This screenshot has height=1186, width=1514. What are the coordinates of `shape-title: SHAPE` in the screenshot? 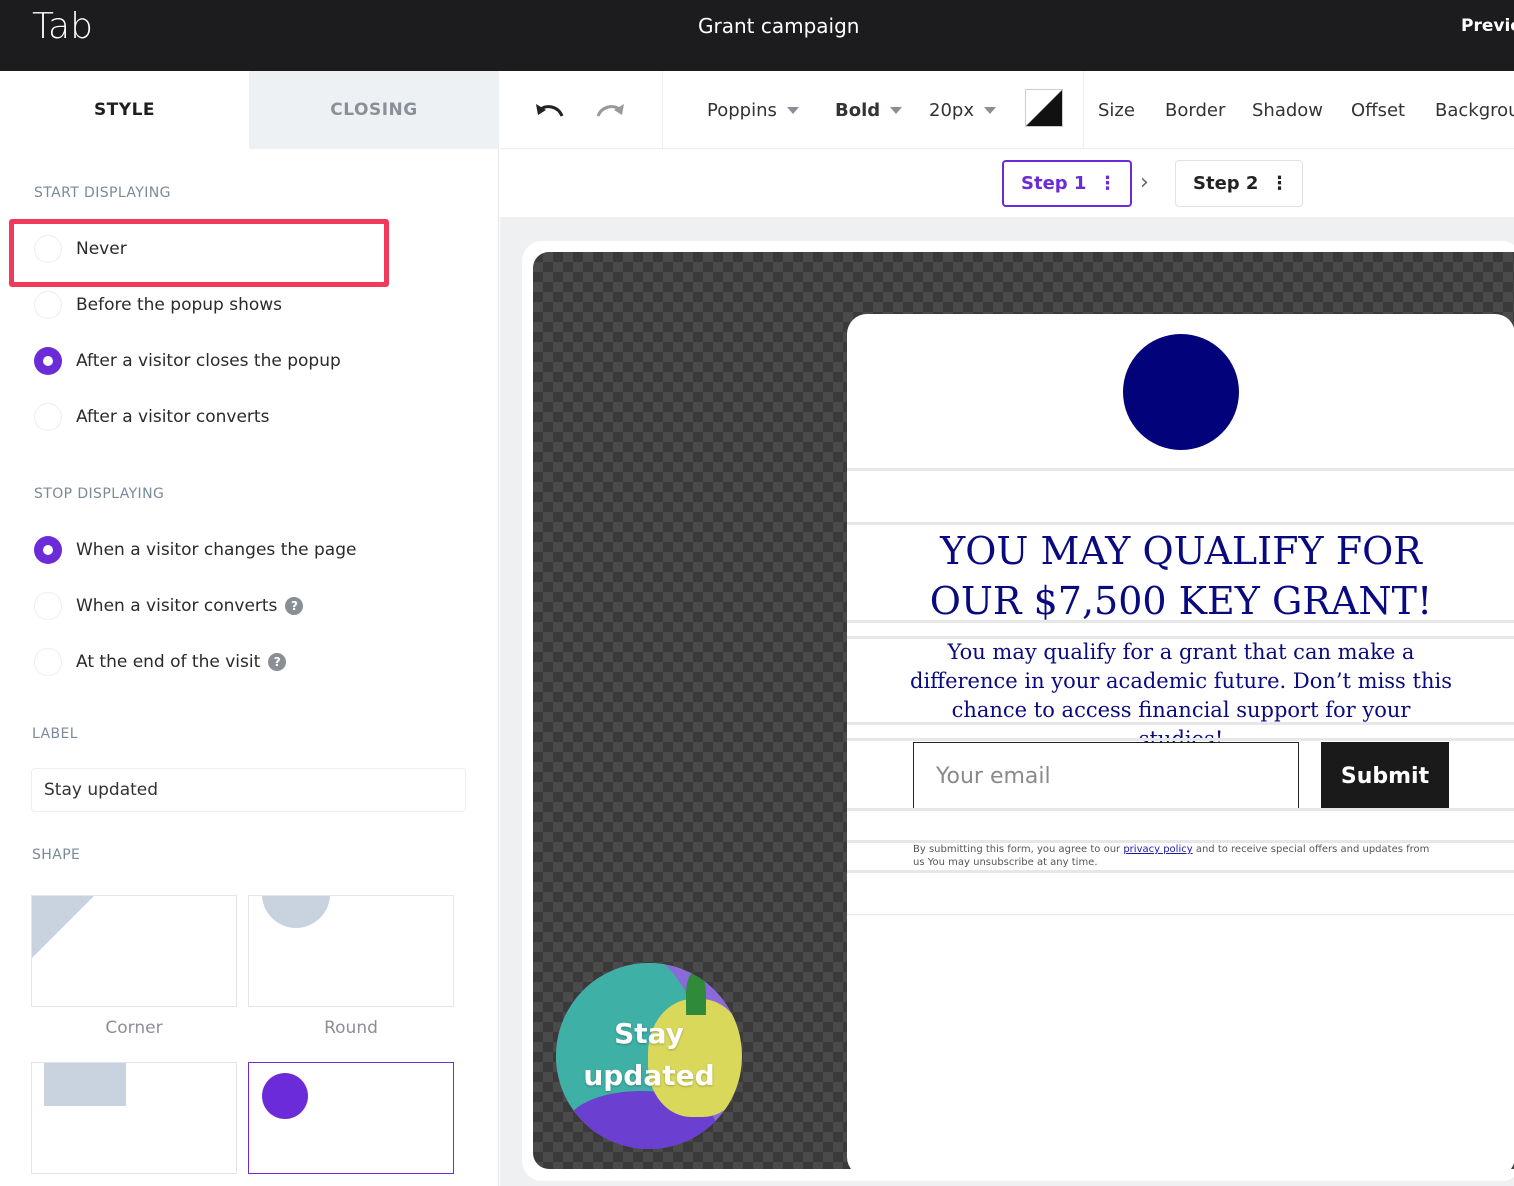 It's located at (56, 855).